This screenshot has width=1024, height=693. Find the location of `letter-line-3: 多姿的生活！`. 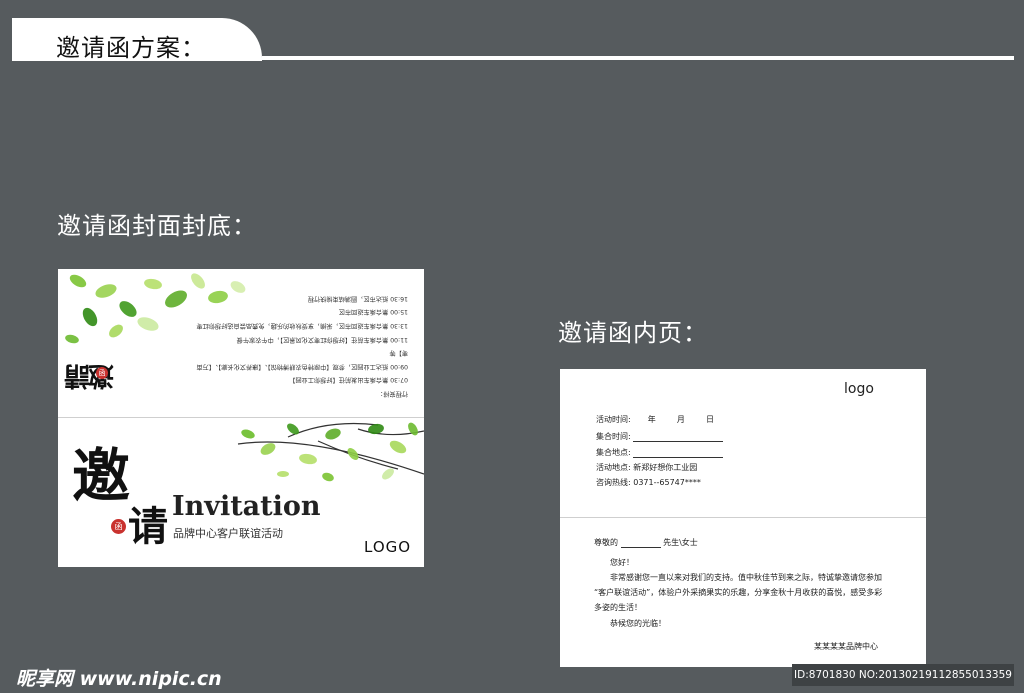

letter-line-3: 多姿的生活！ is located at coordinates (618, 607).